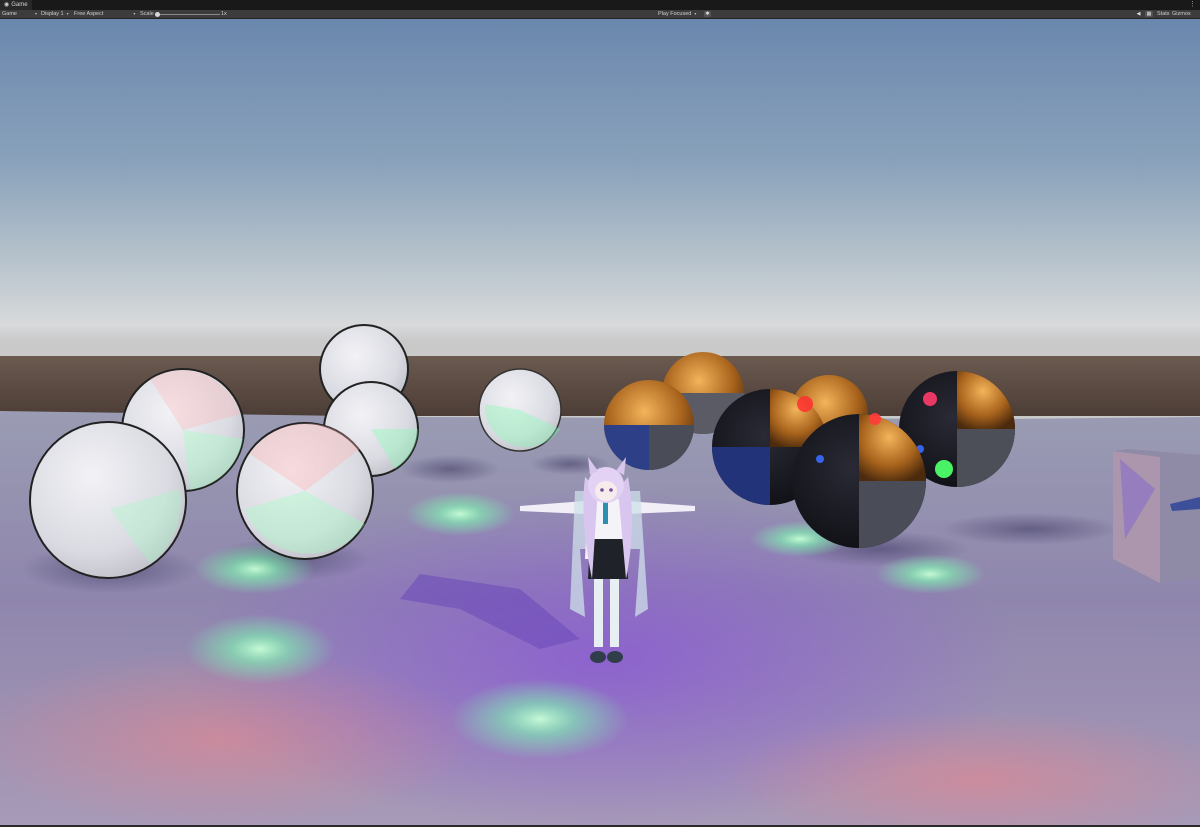 The height and width of the screenshot is (827, 1200). Describe the element at coordinates (820, 459) in the screenshot. I see `blue-glow-dot` at that location.